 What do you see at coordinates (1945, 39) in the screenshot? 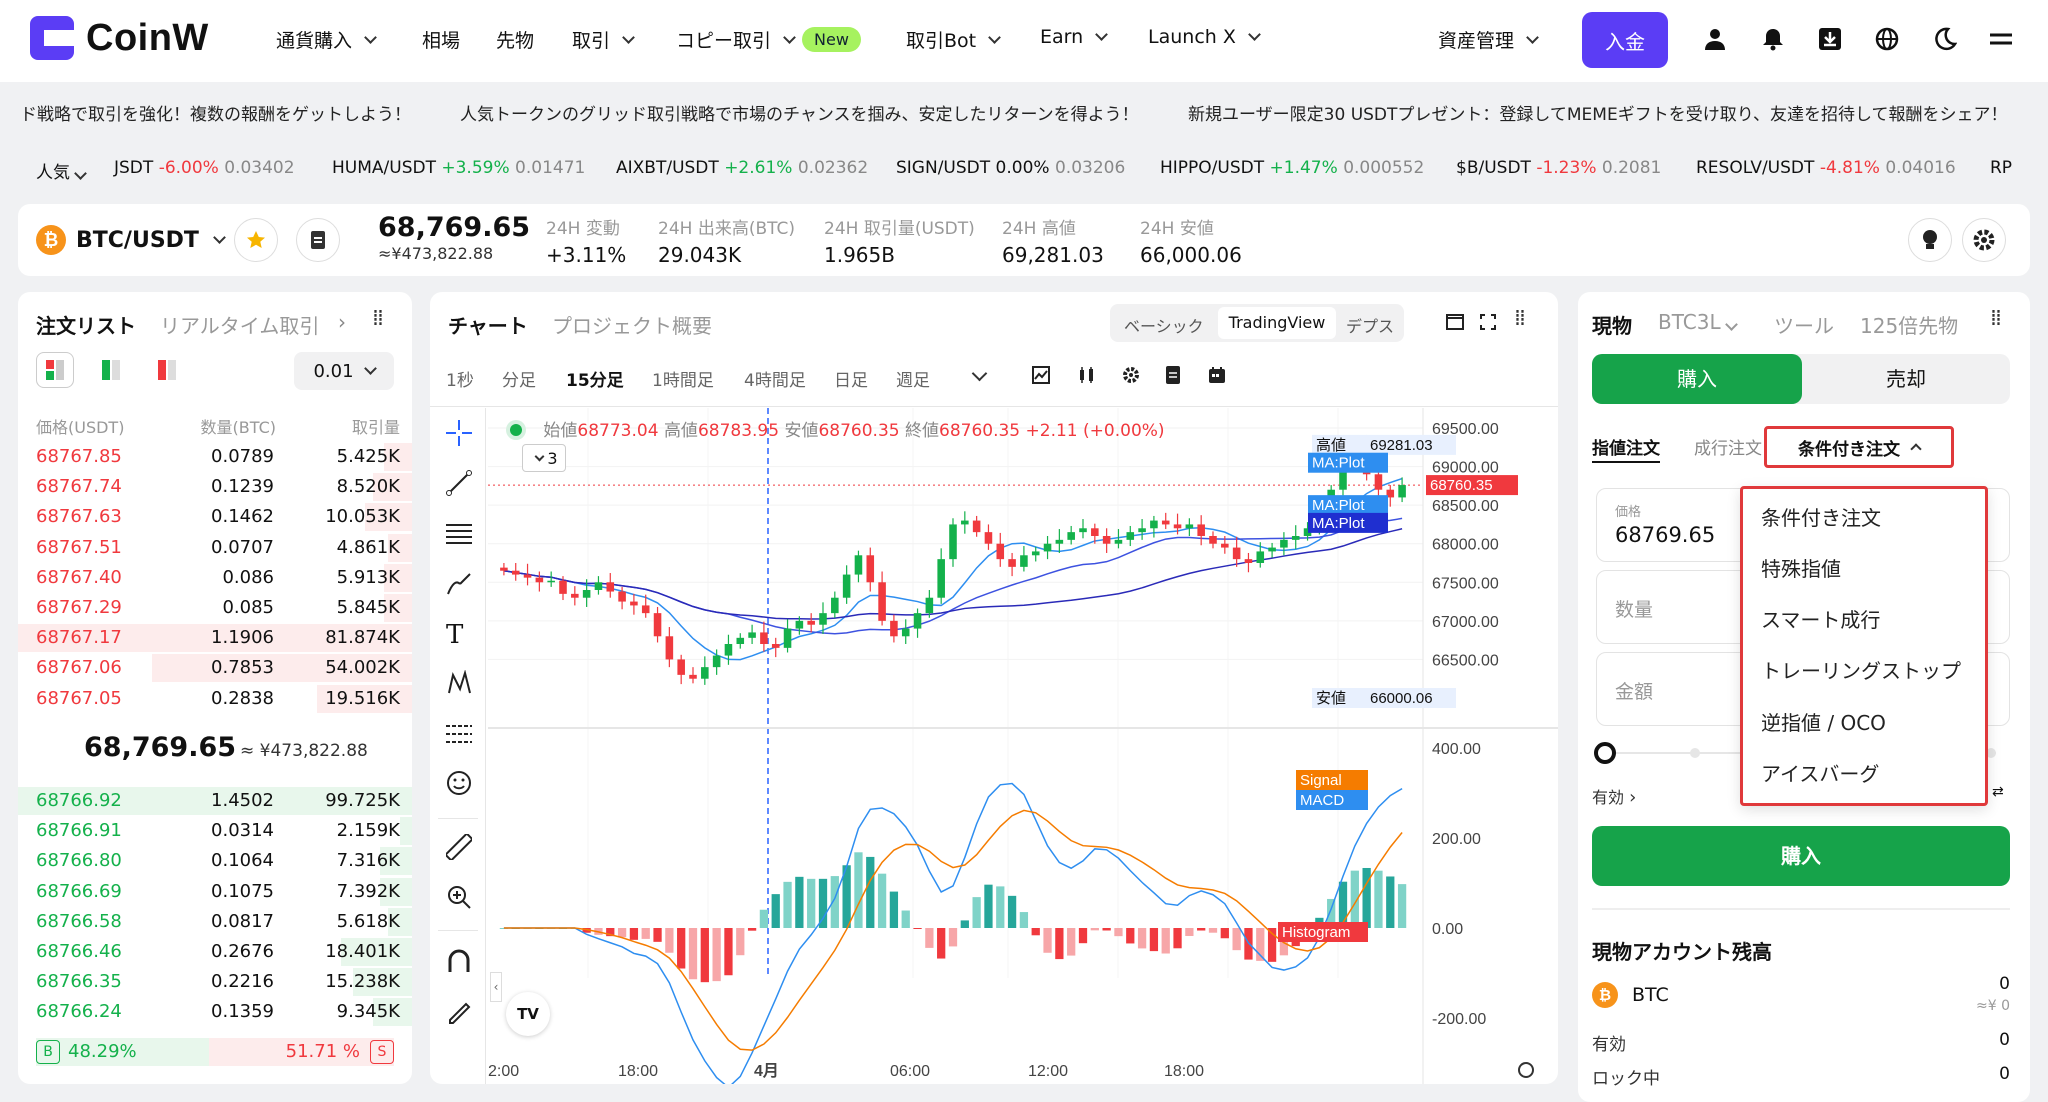
I see `moon-icon` at bounding box center [1945, 39].